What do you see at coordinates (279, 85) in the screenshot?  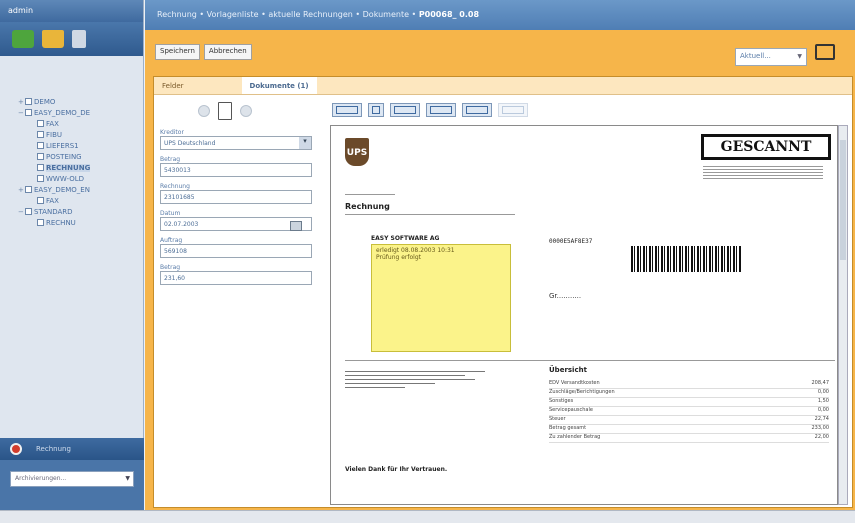 I see `tab-documents: Dokumente (1)` at bounding box center [279, 85].